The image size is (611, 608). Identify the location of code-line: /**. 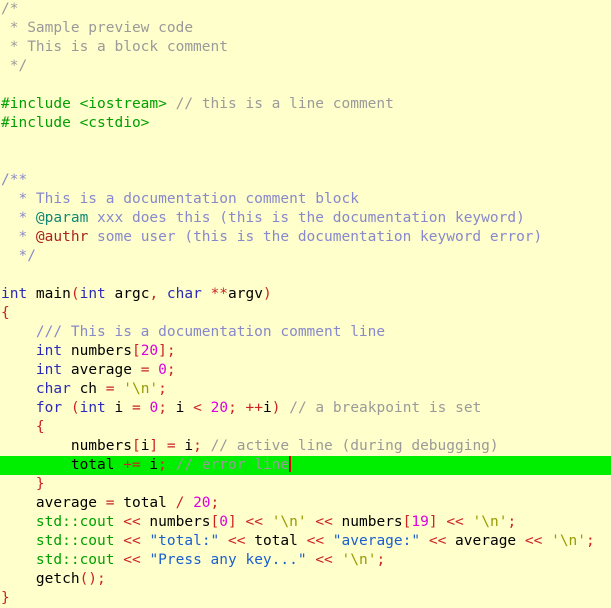
(305, 180).